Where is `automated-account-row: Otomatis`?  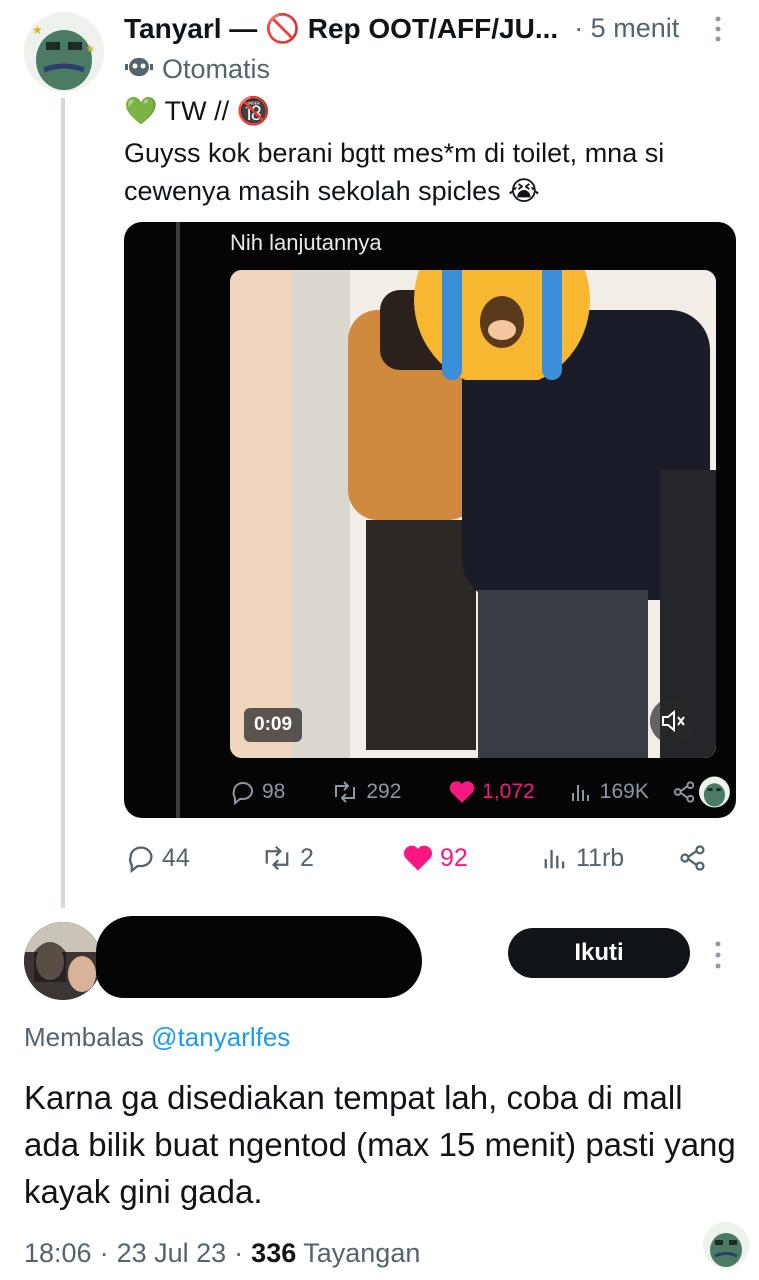 automated-account-row: Otomatis is located at coordinates (197, 69).